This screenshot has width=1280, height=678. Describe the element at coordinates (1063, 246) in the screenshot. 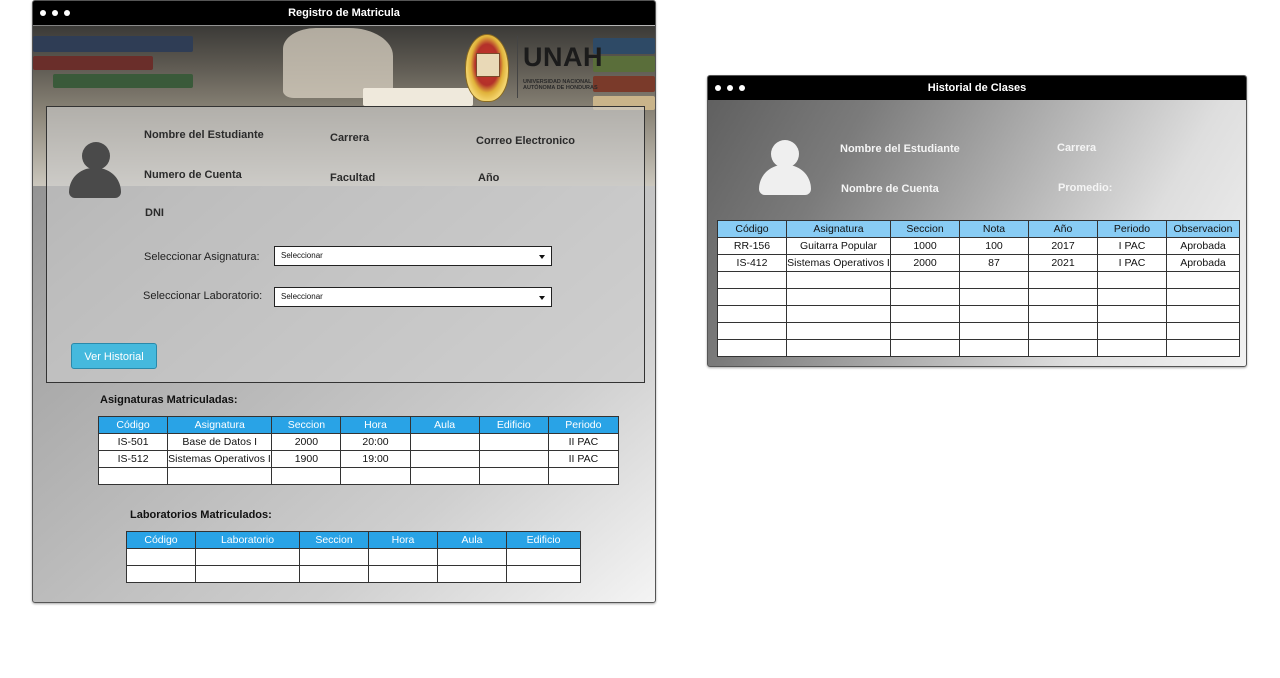

I see `table-cell: 2017` at that location.